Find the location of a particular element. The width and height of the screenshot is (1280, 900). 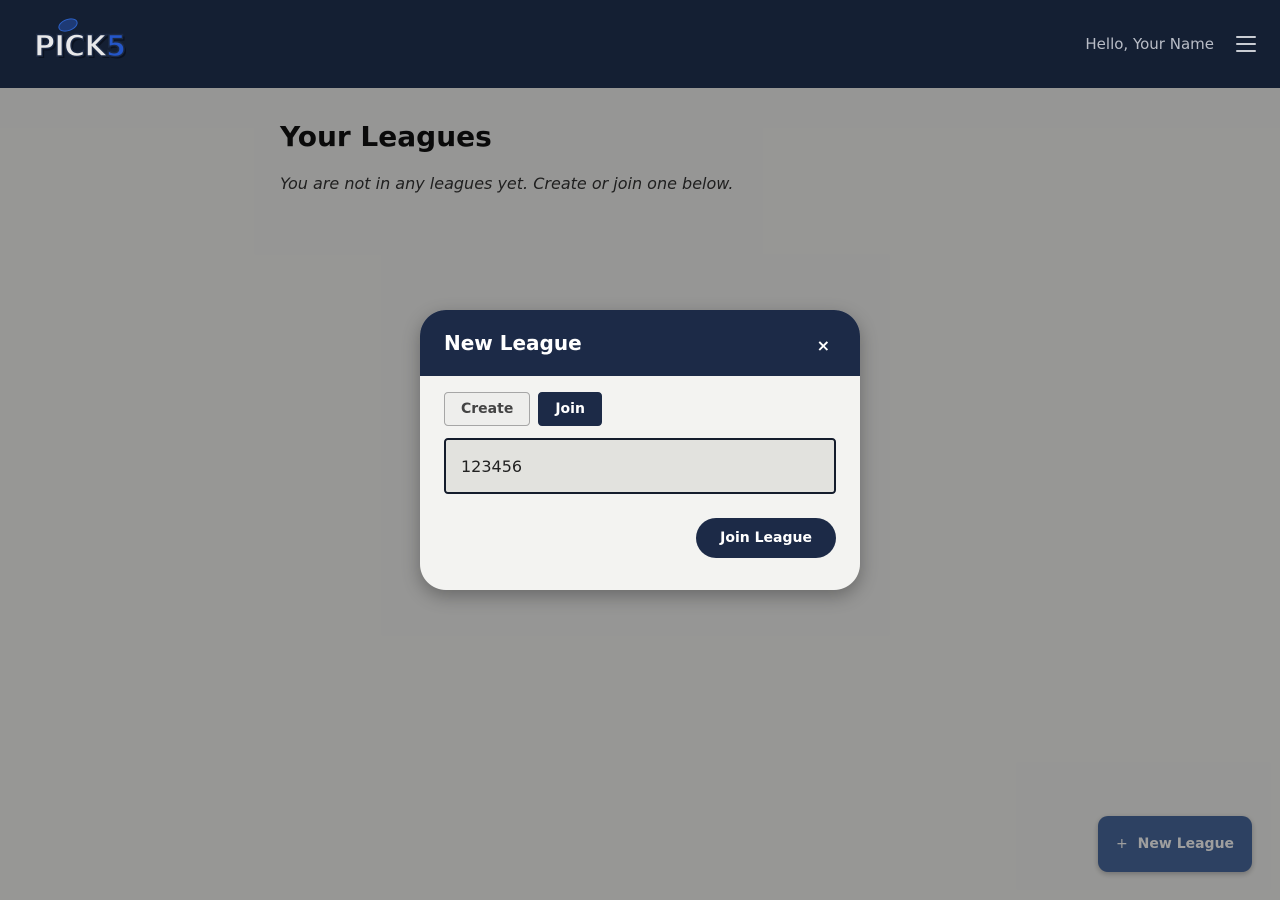

modal-actions: Join League is located at coordinates (640, 538).